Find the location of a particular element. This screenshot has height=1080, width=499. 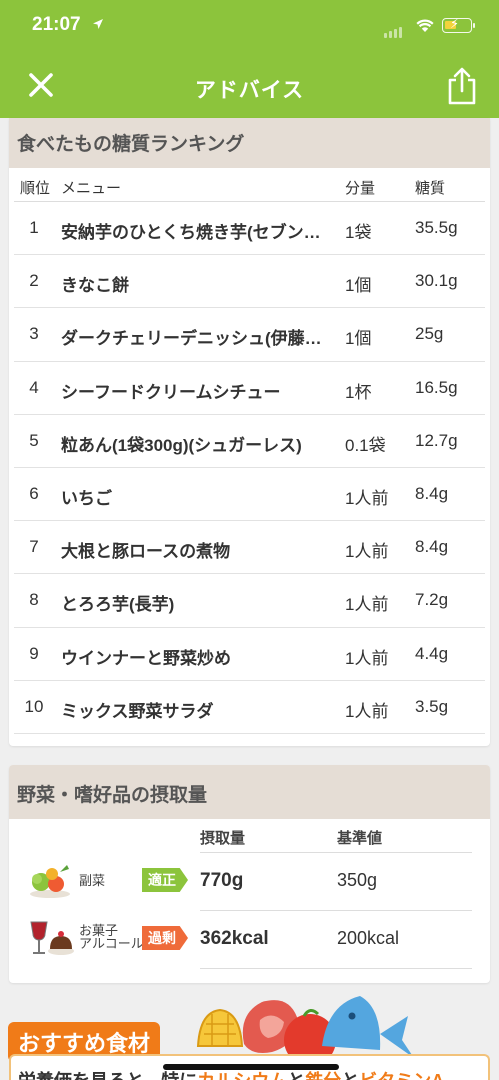

ranking-row: 1 安納芋のひとくち焼き芋(セブンイレブン) 1袋 35.5g is located at coordinates (249, 229).